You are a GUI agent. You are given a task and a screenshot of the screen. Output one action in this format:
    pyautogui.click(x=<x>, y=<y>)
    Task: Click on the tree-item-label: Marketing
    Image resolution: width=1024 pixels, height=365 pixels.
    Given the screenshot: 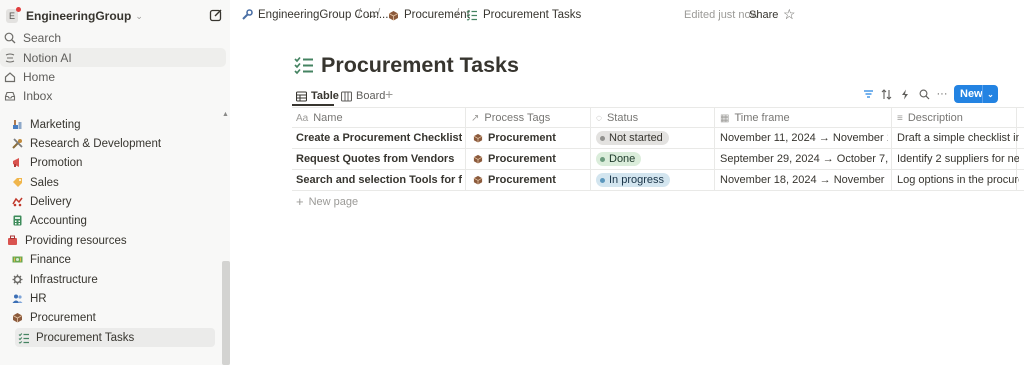 What is the action you would take?
    pyautogui.click(x=55, y=124)
    